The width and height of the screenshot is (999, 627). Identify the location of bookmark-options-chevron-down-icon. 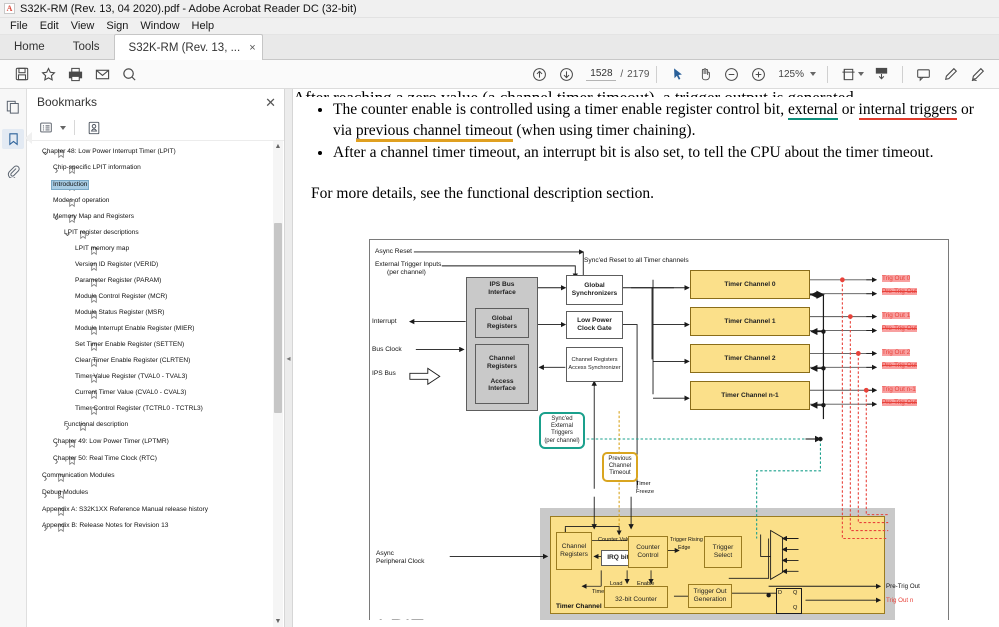
(63, 127).